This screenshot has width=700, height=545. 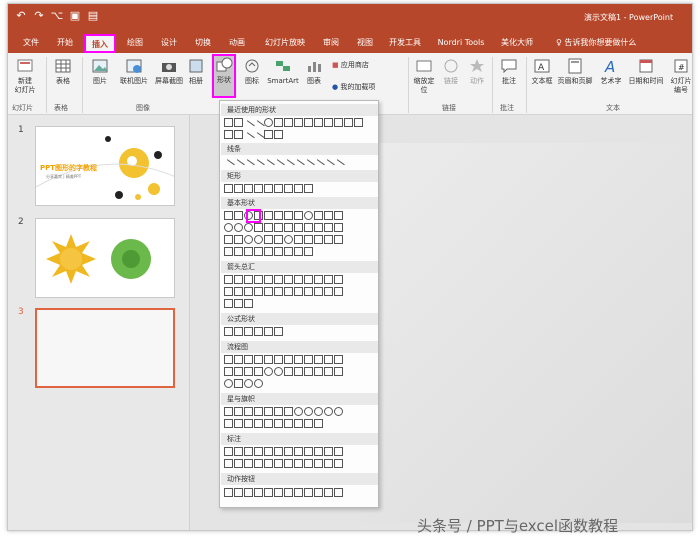 I want to click on store-icon: ■, so click(x=336, y=65).